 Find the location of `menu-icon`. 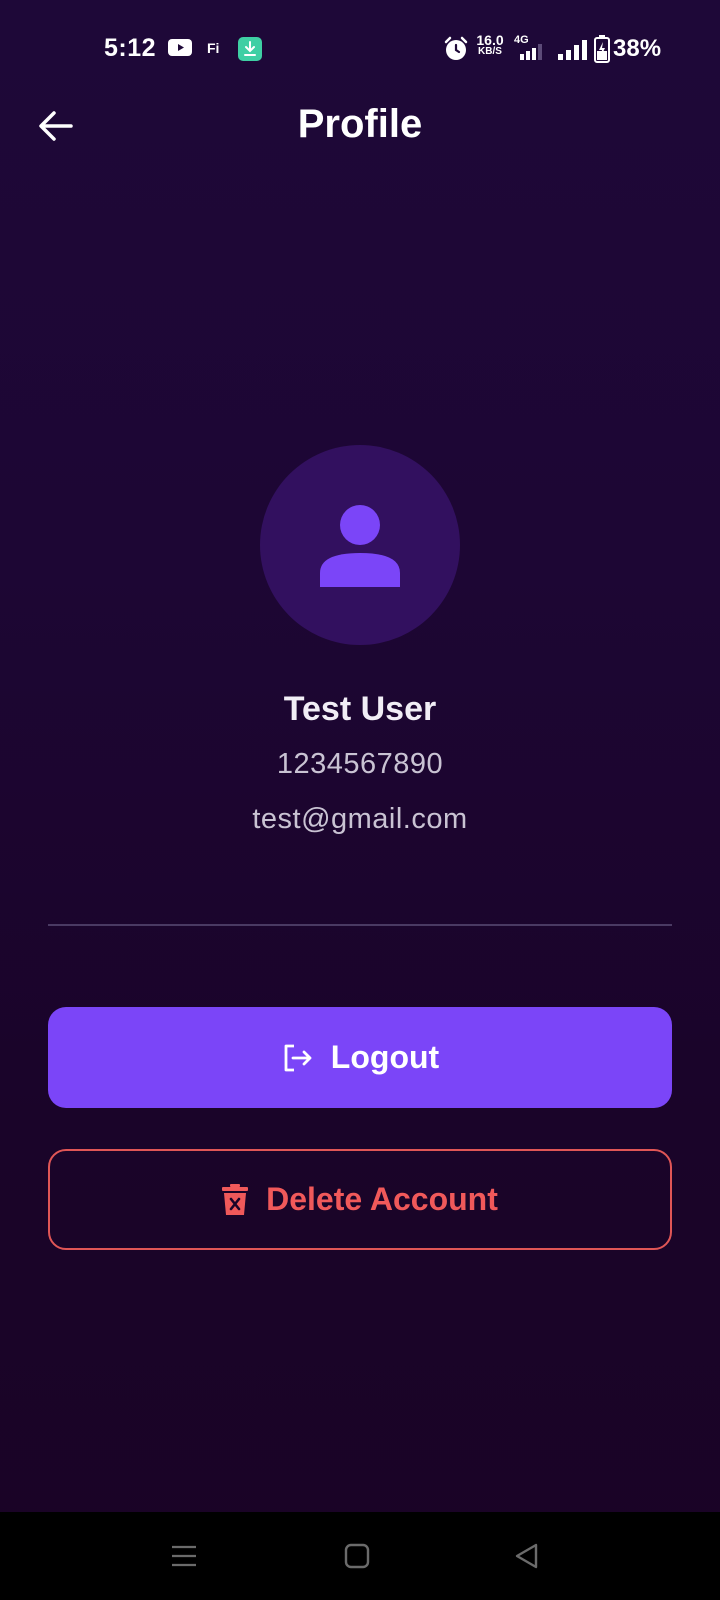

menu-icon is located at coordinates (184, 1556).